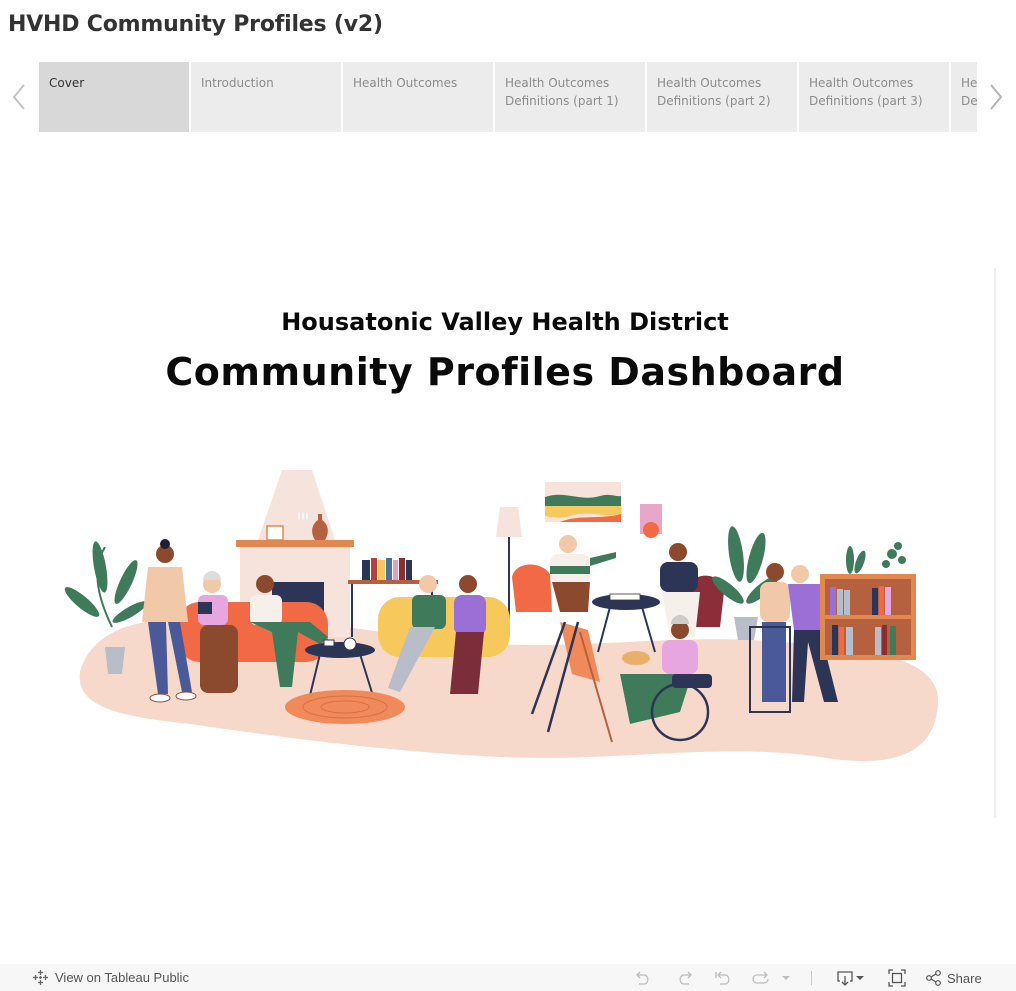 This screenshot has height=991, width=1016. I want to click on download-icon, so click(850, 978).